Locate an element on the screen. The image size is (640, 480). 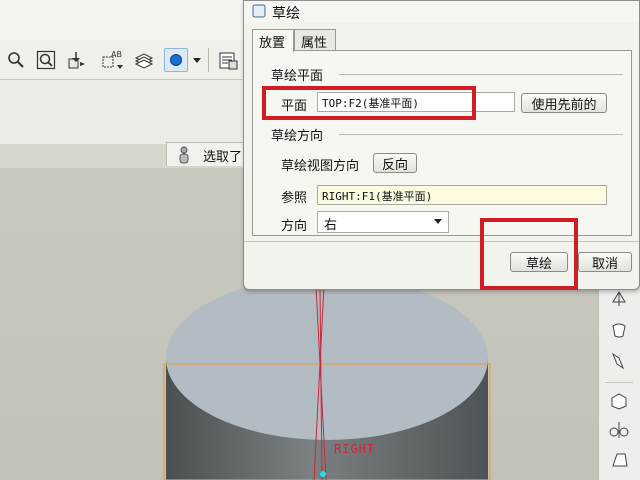
footer-divider is located at coordinates (441, 241).